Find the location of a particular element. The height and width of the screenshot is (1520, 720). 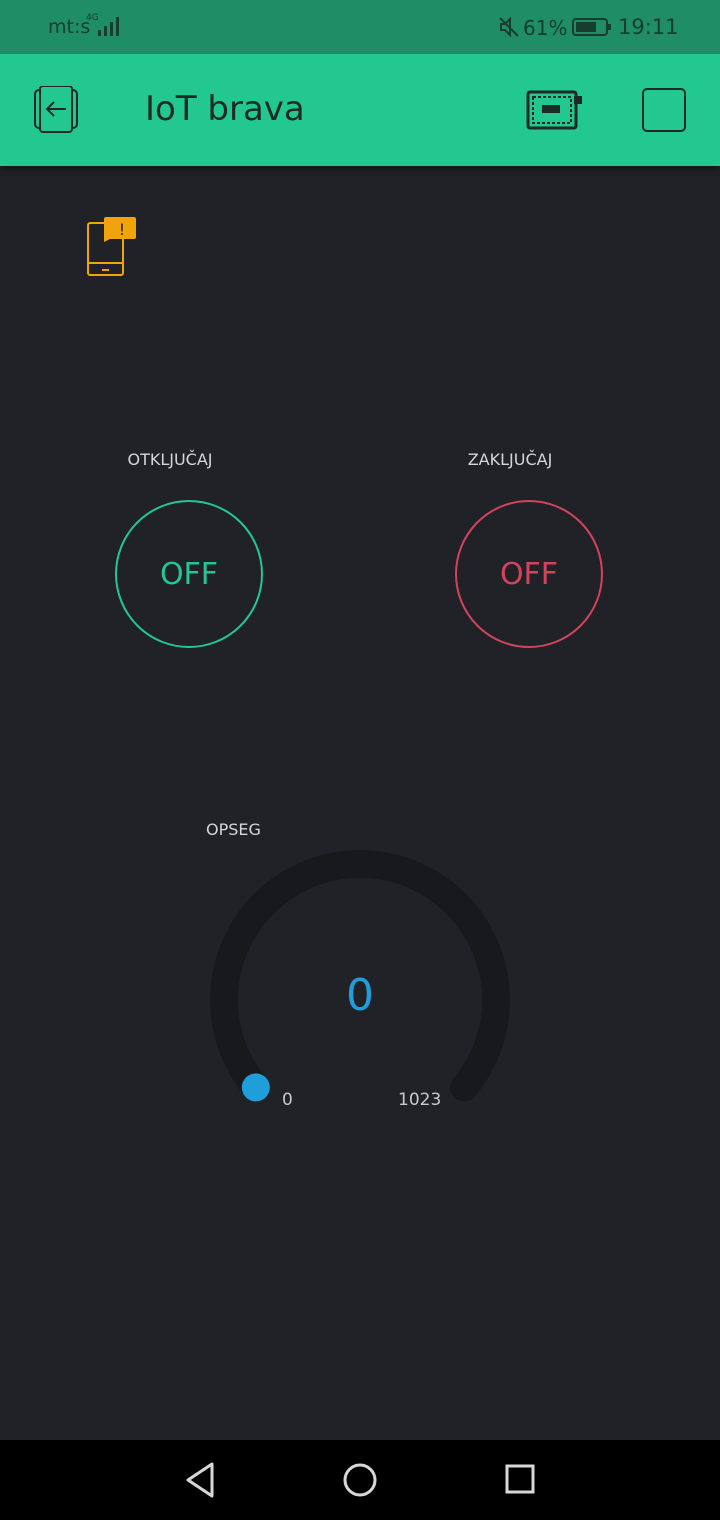

exit-button is located at coordinates (56, 109).